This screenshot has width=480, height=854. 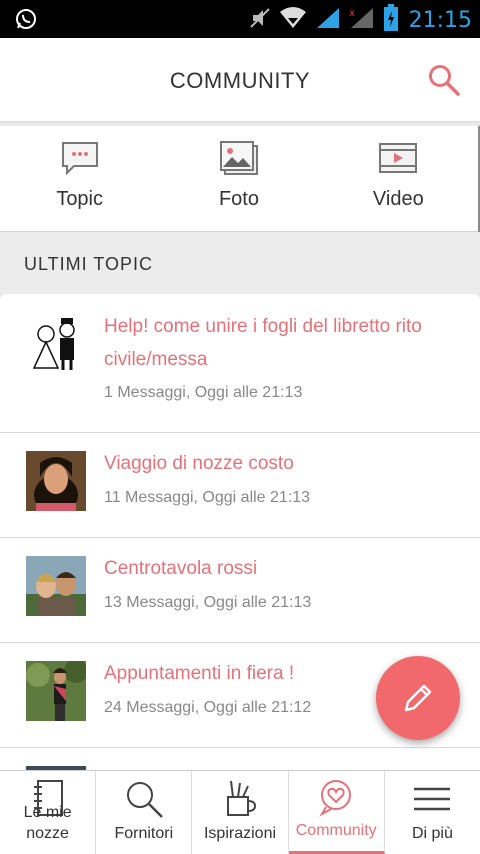 What do you see at coordinates (203, 392) in the screenshot?
I see `topic-meta: 1 Messaggi, Oggi alle 21:13` at bounding box center [203, 392].